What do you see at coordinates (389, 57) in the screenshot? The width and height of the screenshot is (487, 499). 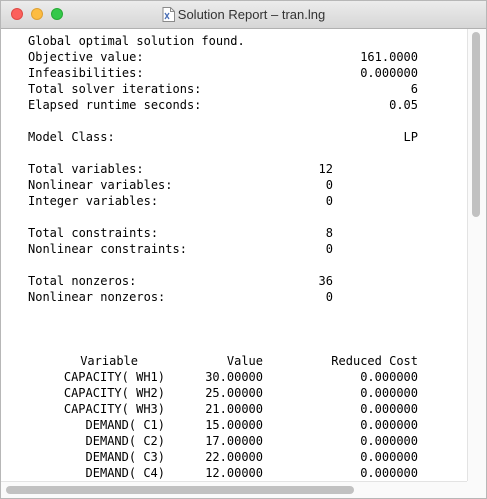 I see `objective-value: 161.0000` at bounding box center [389, 57].